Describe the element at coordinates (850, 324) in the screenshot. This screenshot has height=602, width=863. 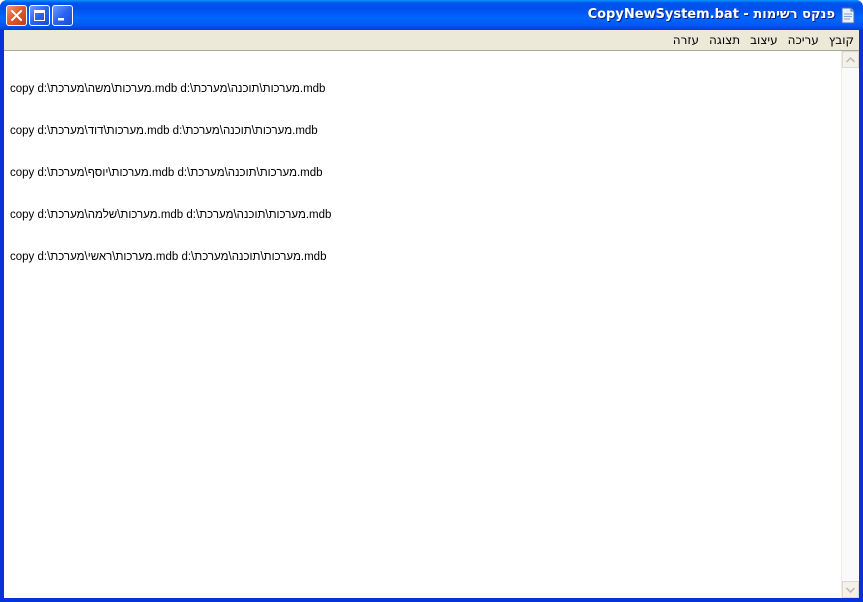
I see `vertical-scrollbar` at that location.